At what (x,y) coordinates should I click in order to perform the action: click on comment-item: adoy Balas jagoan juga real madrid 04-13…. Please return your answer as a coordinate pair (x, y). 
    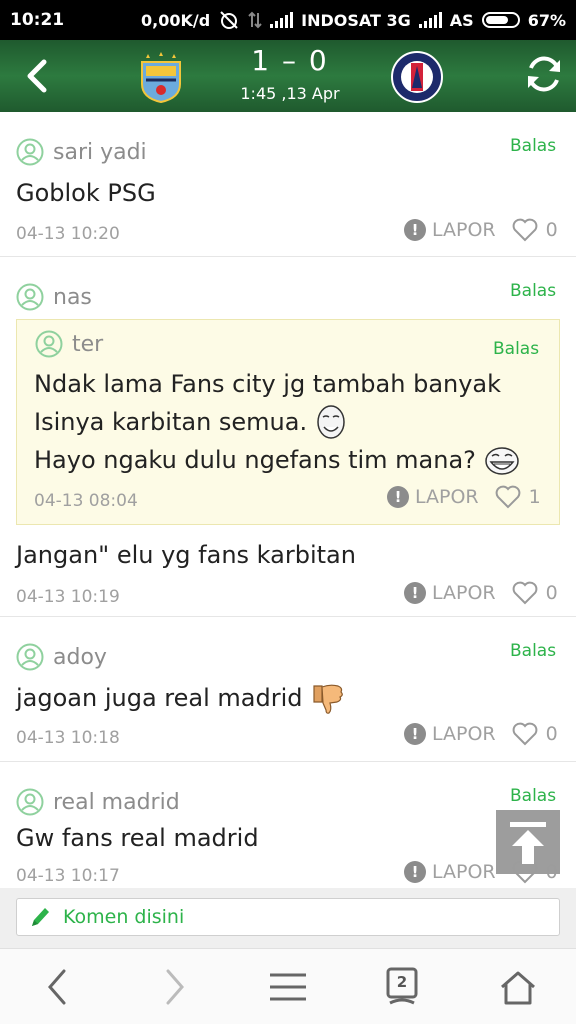
    Looking at the image, I should click on (288, 689).